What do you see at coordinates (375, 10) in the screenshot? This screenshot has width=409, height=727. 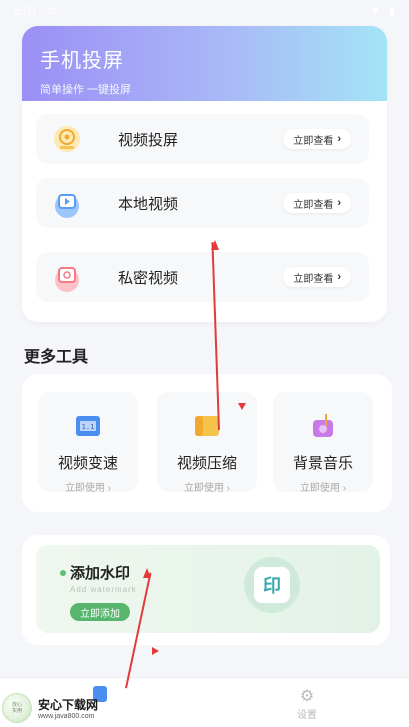 I see `wifi-icon: ▼` at bounding box center [375, 10].